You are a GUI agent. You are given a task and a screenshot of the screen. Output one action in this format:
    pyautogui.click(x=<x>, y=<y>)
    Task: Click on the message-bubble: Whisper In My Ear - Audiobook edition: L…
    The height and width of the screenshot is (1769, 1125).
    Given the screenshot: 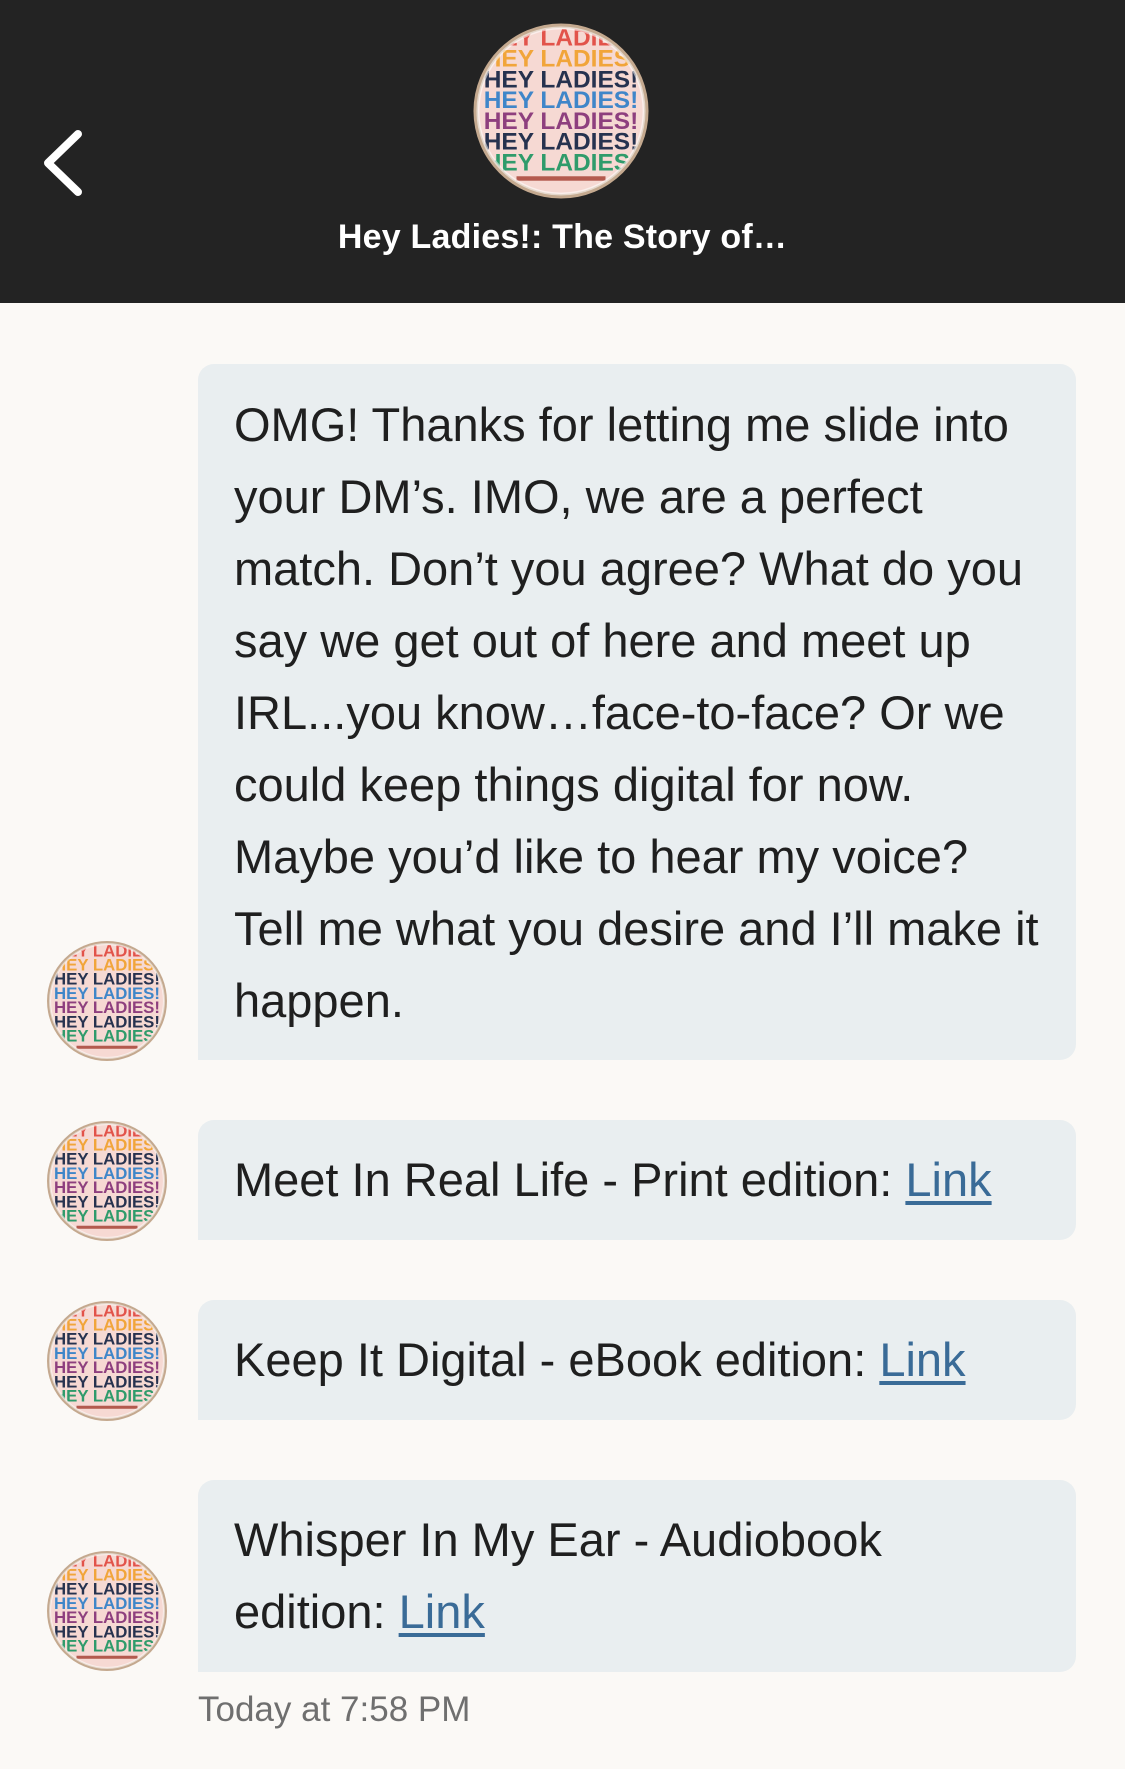 What is the action you would take?
    pyautogui.click(x=637, y=1576)
    